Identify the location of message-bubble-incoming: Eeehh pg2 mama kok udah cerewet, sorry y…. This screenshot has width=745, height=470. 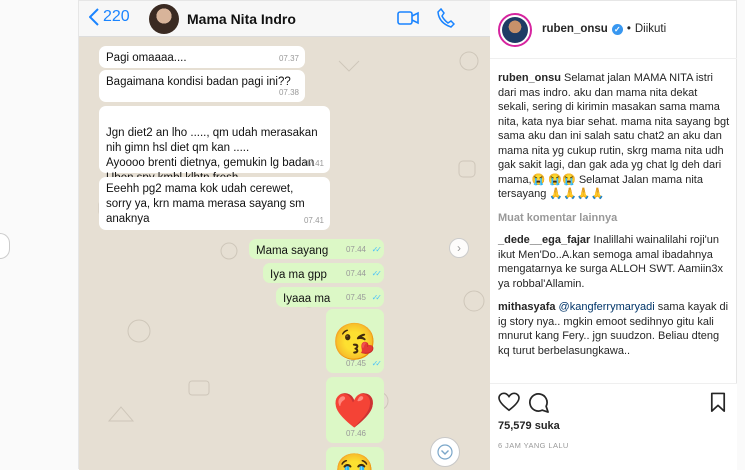
(214, 203).